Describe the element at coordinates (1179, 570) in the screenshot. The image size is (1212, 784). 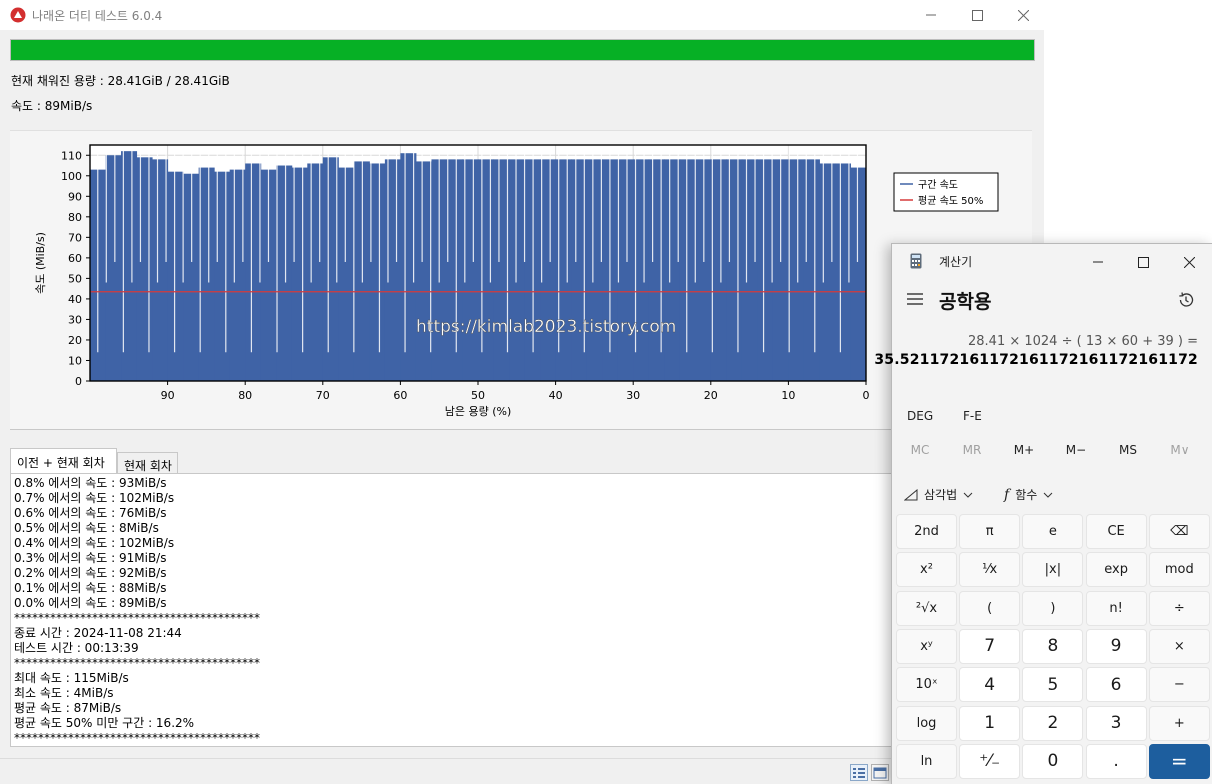
I see `mod-key: mod` at that location.